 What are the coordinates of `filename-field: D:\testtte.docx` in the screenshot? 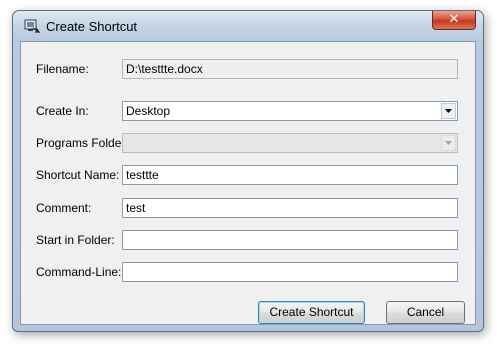 It's located at (290, 69).